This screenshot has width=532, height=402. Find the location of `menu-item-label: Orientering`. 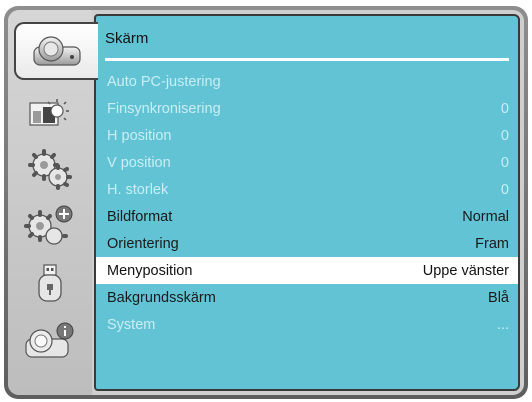

menu-item-label: Orientering is located at coordinates (143, 243).